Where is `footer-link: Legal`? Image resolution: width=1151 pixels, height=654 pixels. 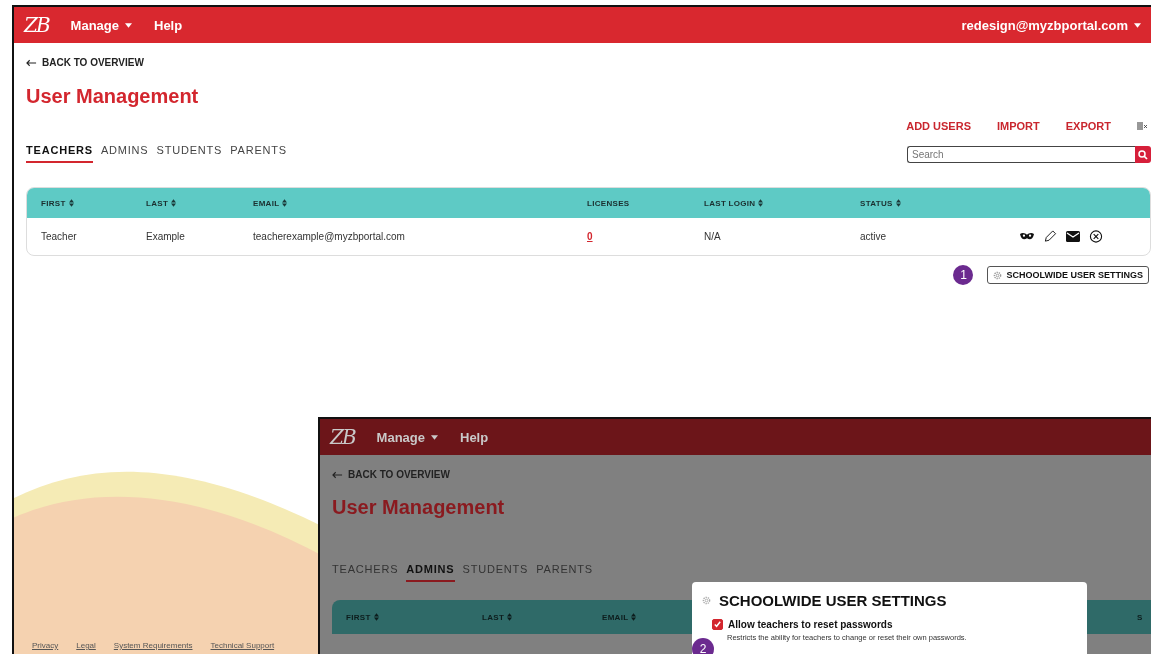 footer-link: Legal is located at coordinates (86, 645).